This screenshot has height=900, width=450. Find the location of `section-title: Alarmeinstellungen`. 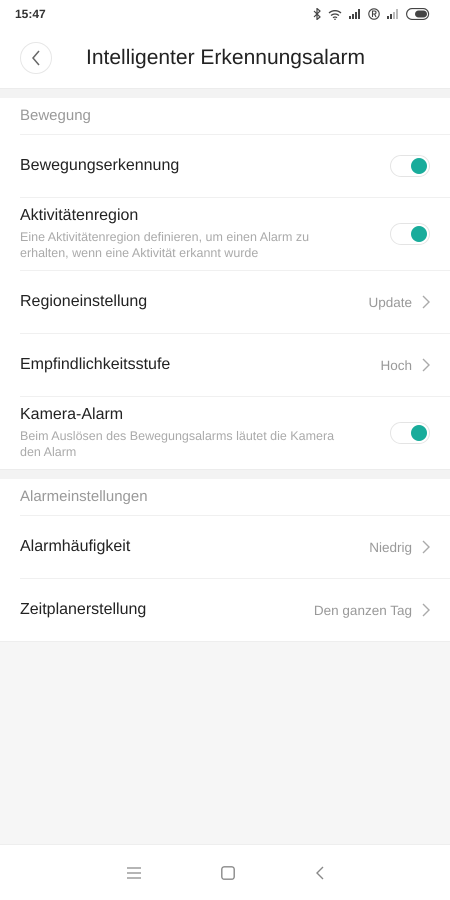

section-title: Alarmeinstellungen is located at coordinates (235, 497).